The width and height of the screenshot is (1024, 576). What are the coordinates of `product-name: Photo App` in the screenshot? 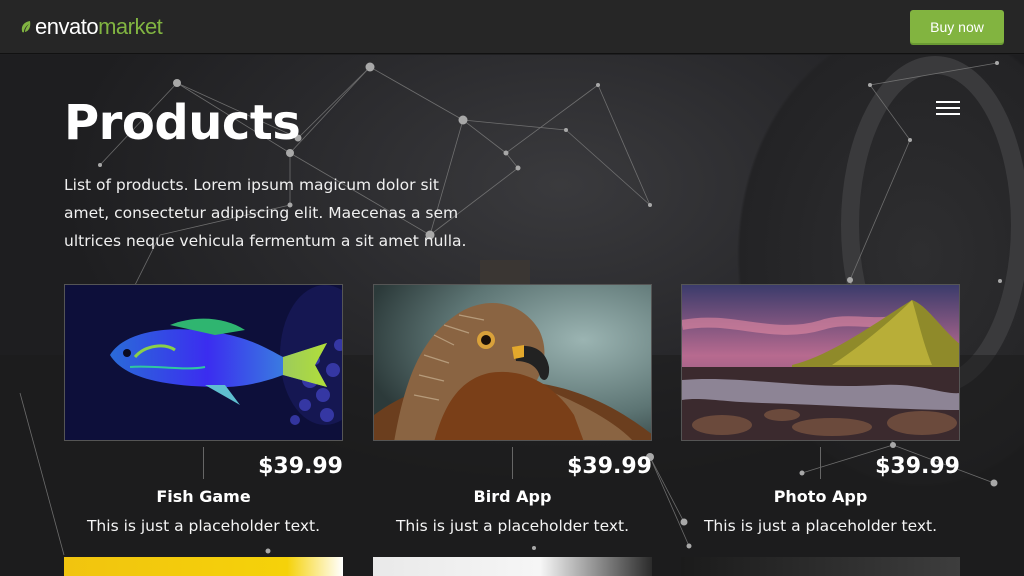 It's located at (820, 496).